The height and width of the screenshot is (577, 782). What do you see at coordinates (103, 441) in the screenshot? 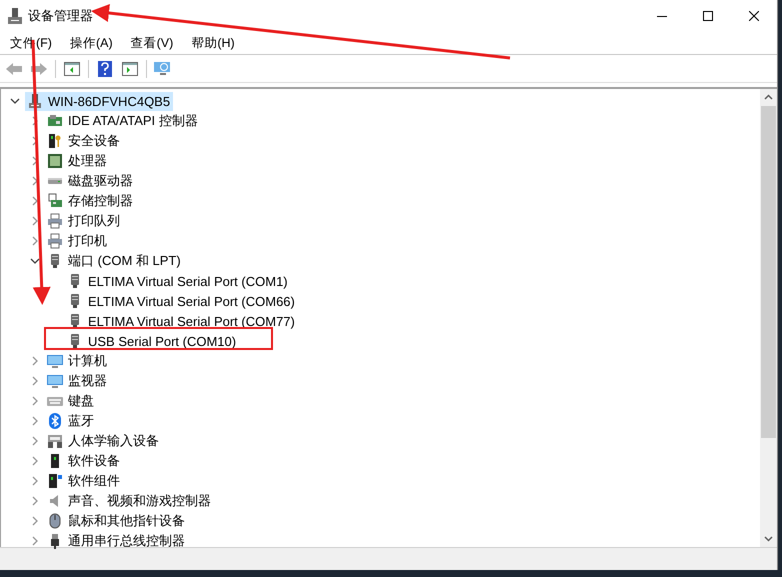
I see `tree-item: 人体学输入设备` at bounding box center [103, 441].